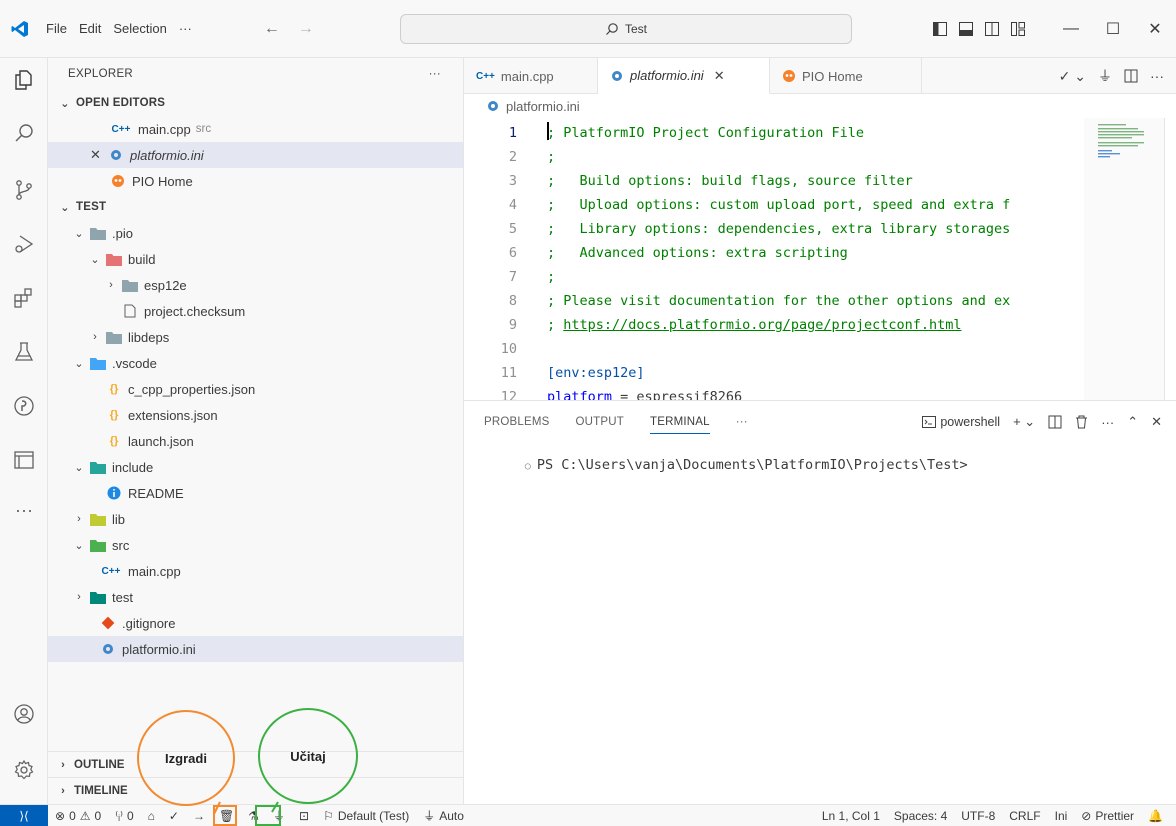  I want to click on folder-lib-icon, so click(98, 519).